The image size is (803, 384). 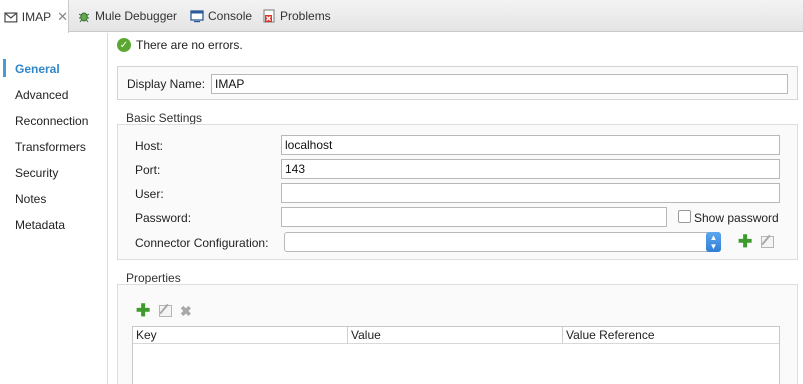 I want to click on user-field, so click(x=530, y=193).